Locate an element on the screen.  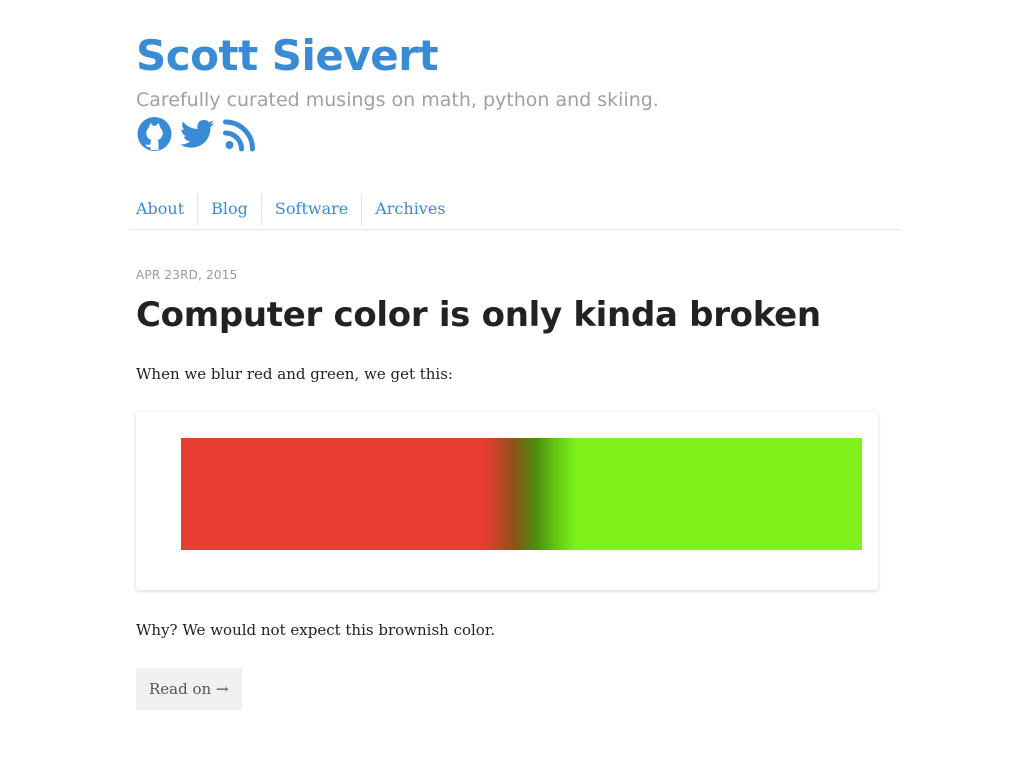
nav-item-blog: Blog is located at coordinates (229, 210).